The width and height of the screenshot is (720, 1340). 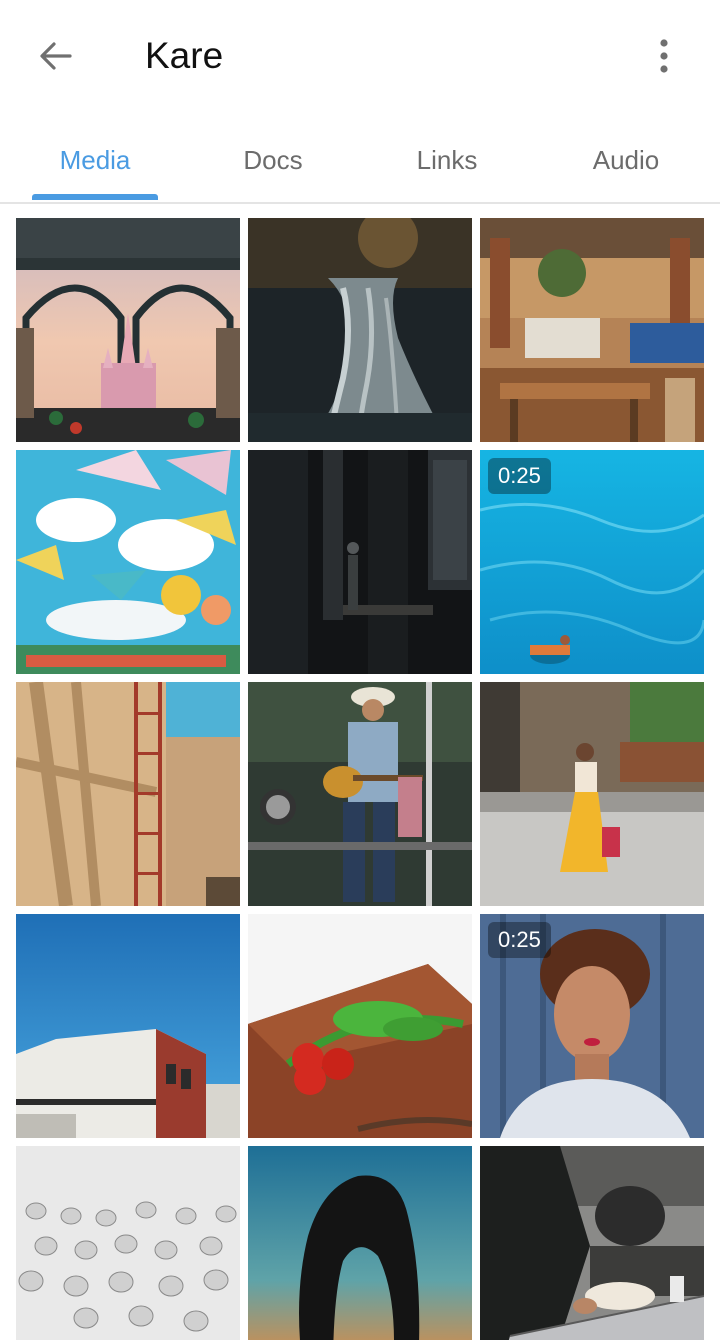 I want to click on birds-snow-photo, so click(x=128, y=1243).